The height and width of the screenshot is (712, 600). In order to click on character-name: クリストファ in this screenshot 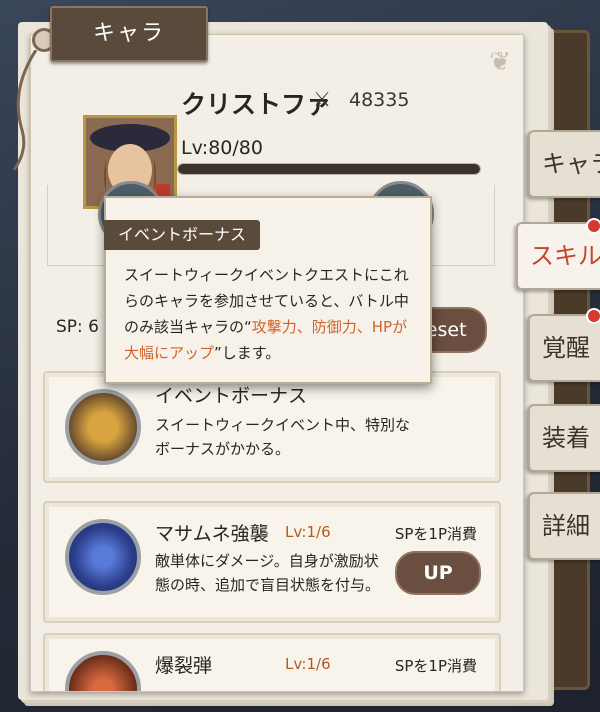, I will do `click(256, 104)`.